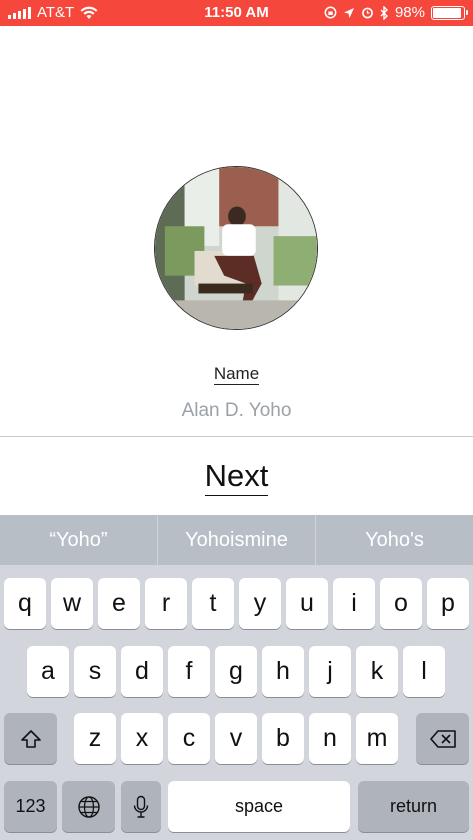  I want to click on suggestion-item: Yohoismine, so click(237, 540).